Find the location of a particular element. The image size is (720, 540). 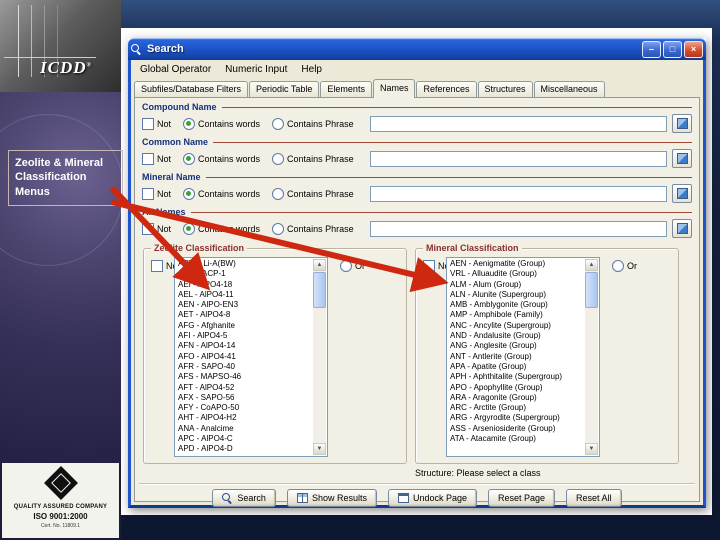

mineral-list-item: ANG - Anglesite (Group) is located at coordinates (516, 346).